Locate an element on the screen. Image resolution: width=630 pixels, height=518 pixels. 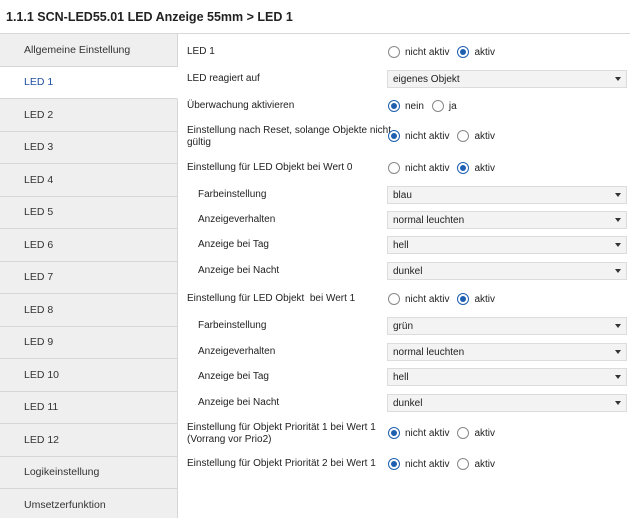
row-wert1-tag: Anzeige bei Tag hell is located at coordinates (404, 377).